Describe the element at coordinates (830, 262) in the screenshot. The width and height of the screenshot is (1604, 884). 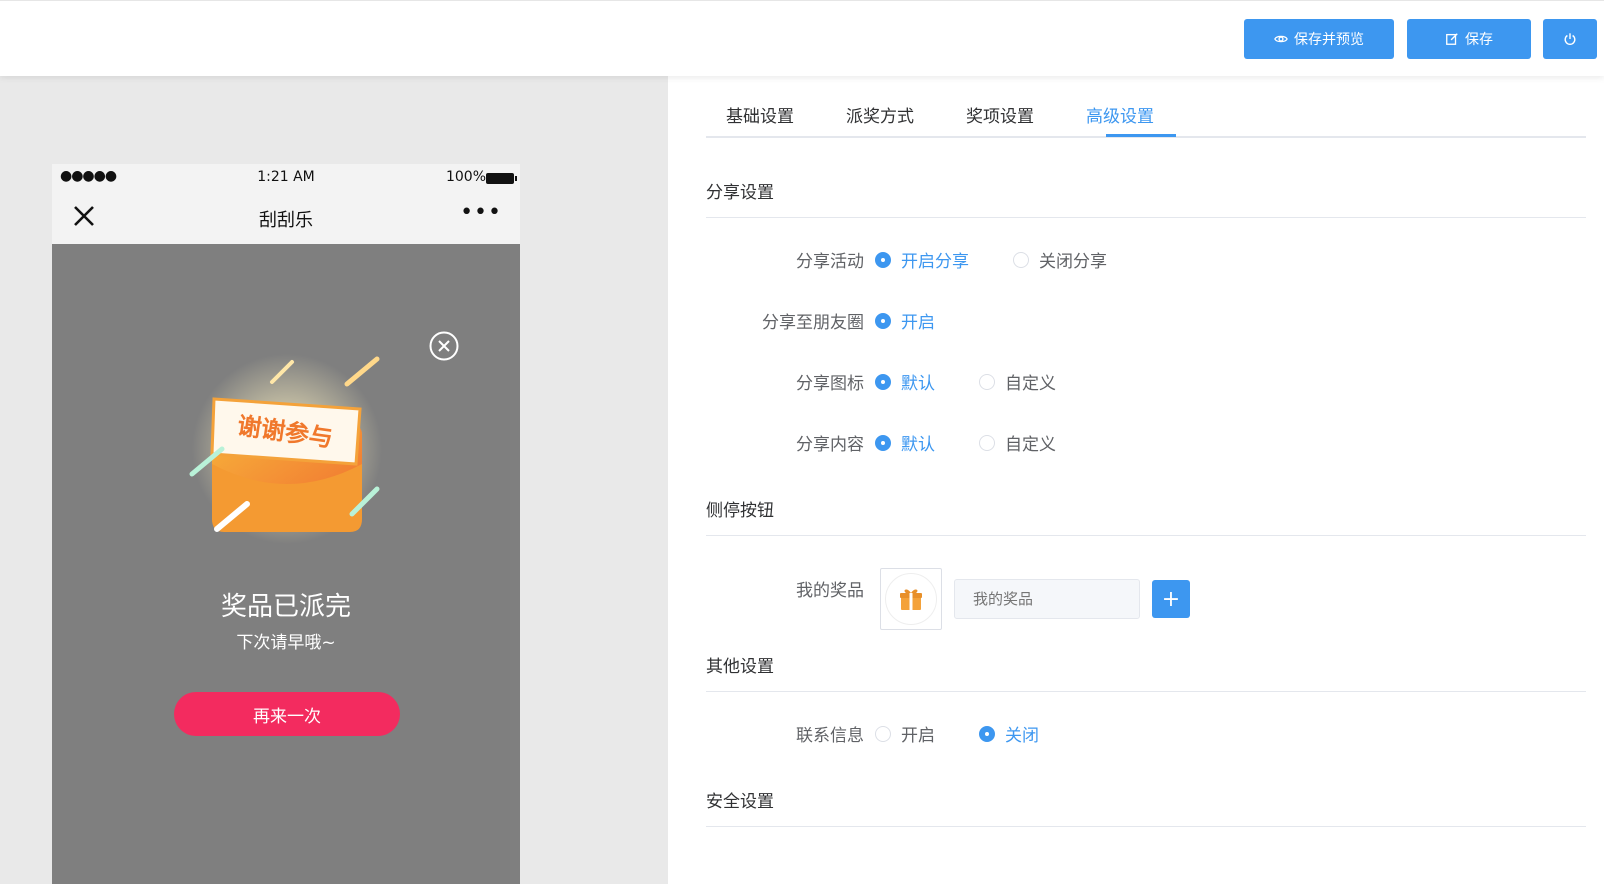
I see `share-activity-label: 分享活动` at that location.